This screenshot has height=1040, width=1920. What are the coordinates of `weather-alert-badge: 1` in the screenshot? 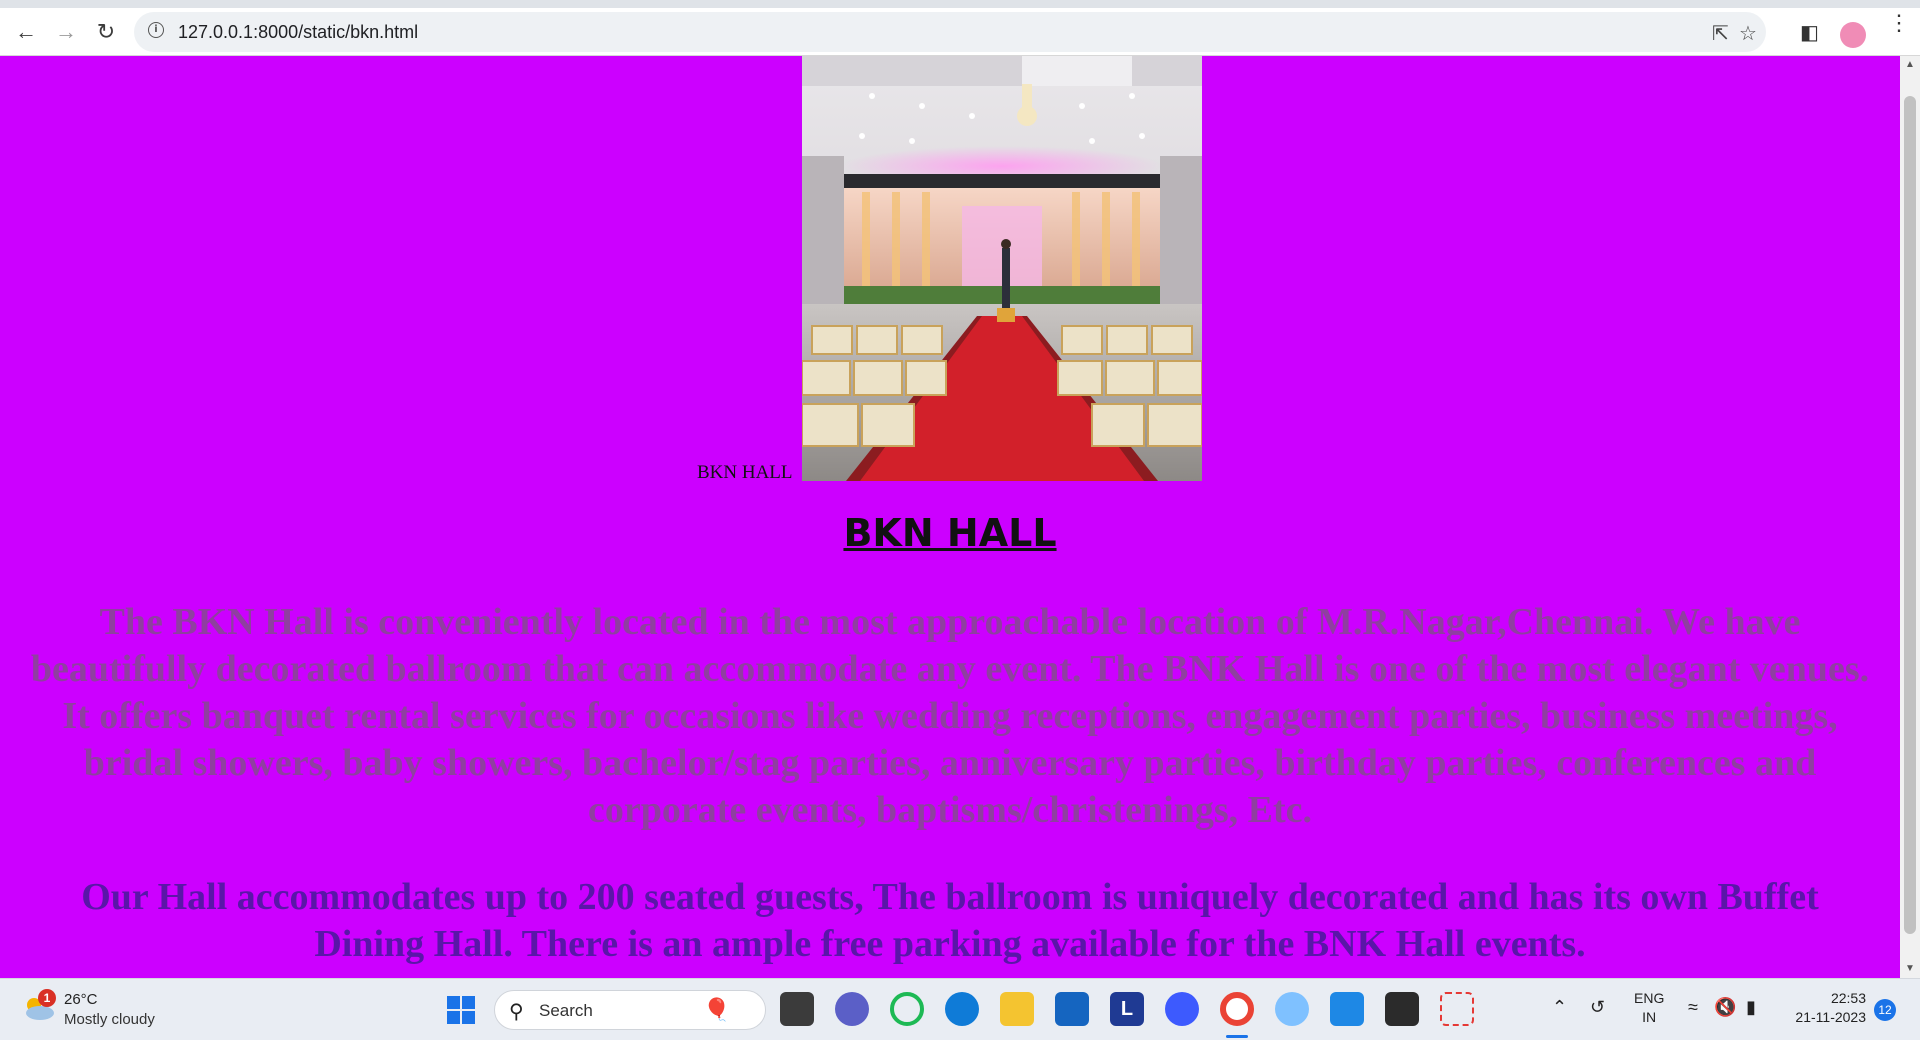 It's located at (47, 998).